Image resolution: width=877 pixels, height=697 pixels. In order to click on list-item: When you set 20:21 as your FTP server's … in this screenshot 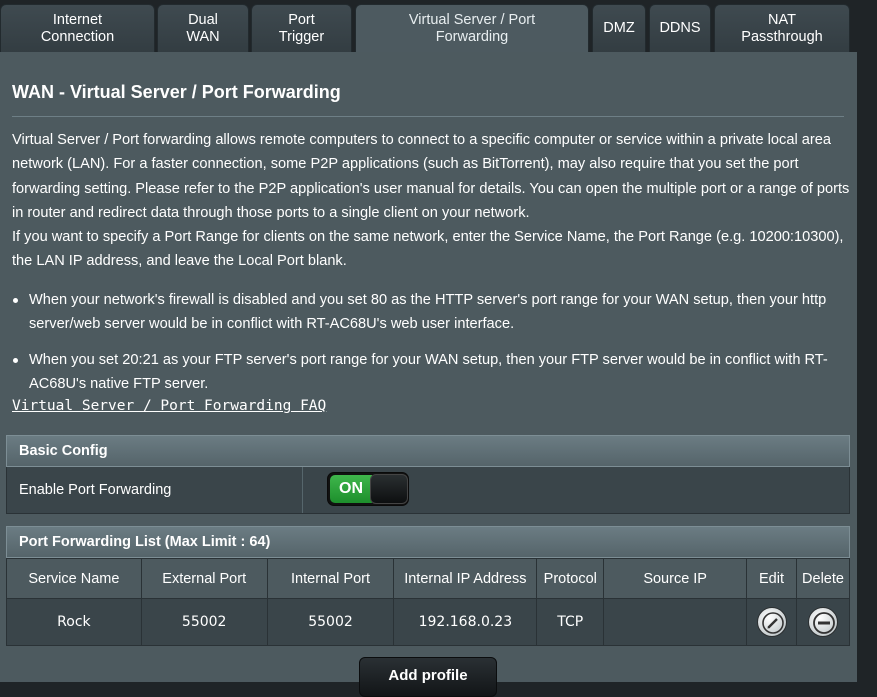, I will do `click(430, 372)`.